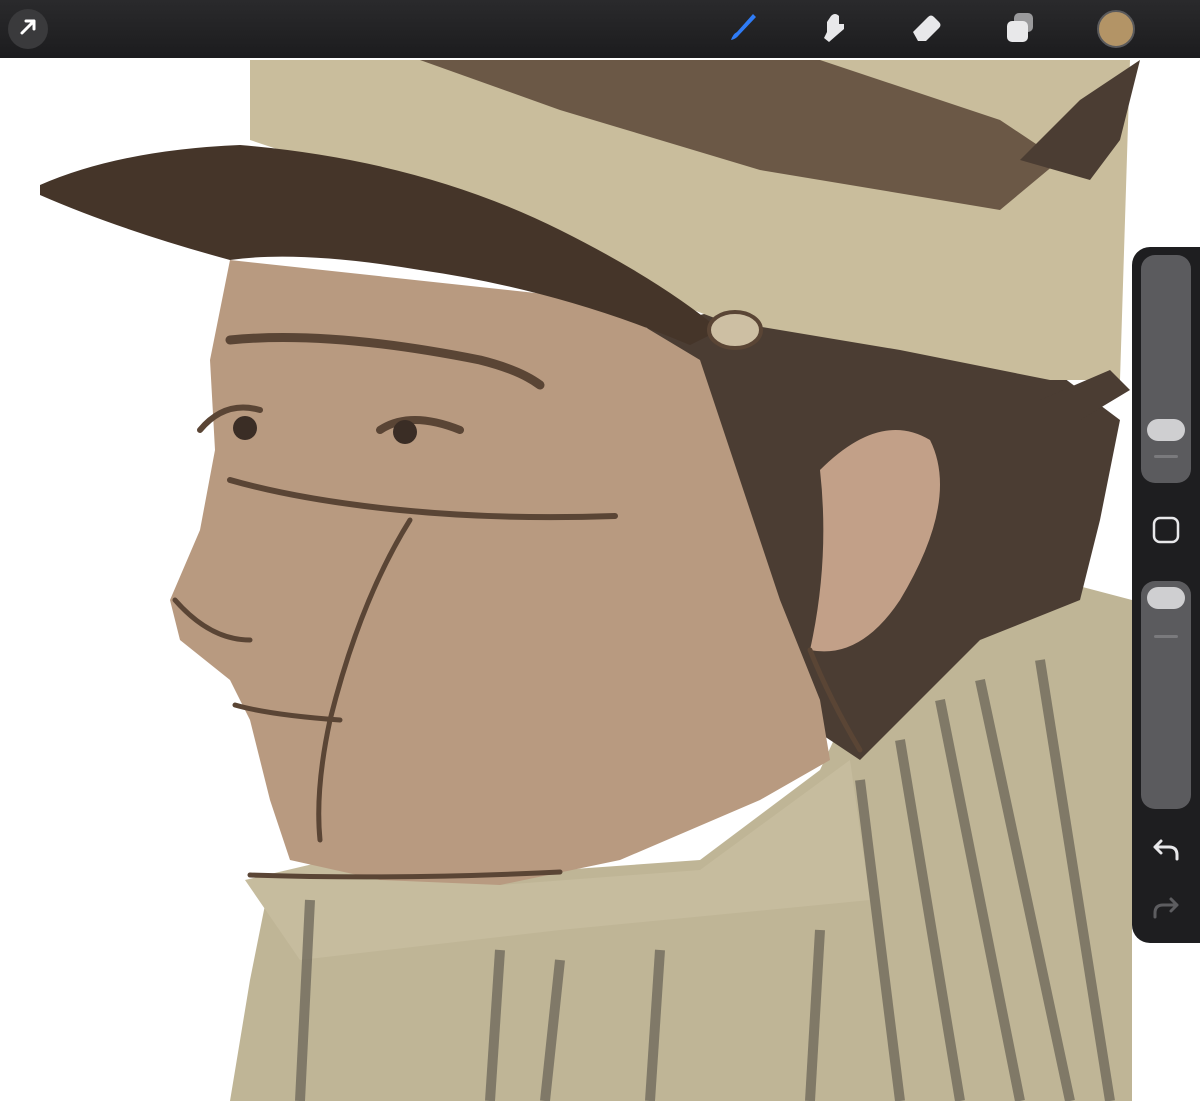  What do you see at coordinates (735, 330) in the screenshot?
I see `hat-button` at bounding box center [735, 330].